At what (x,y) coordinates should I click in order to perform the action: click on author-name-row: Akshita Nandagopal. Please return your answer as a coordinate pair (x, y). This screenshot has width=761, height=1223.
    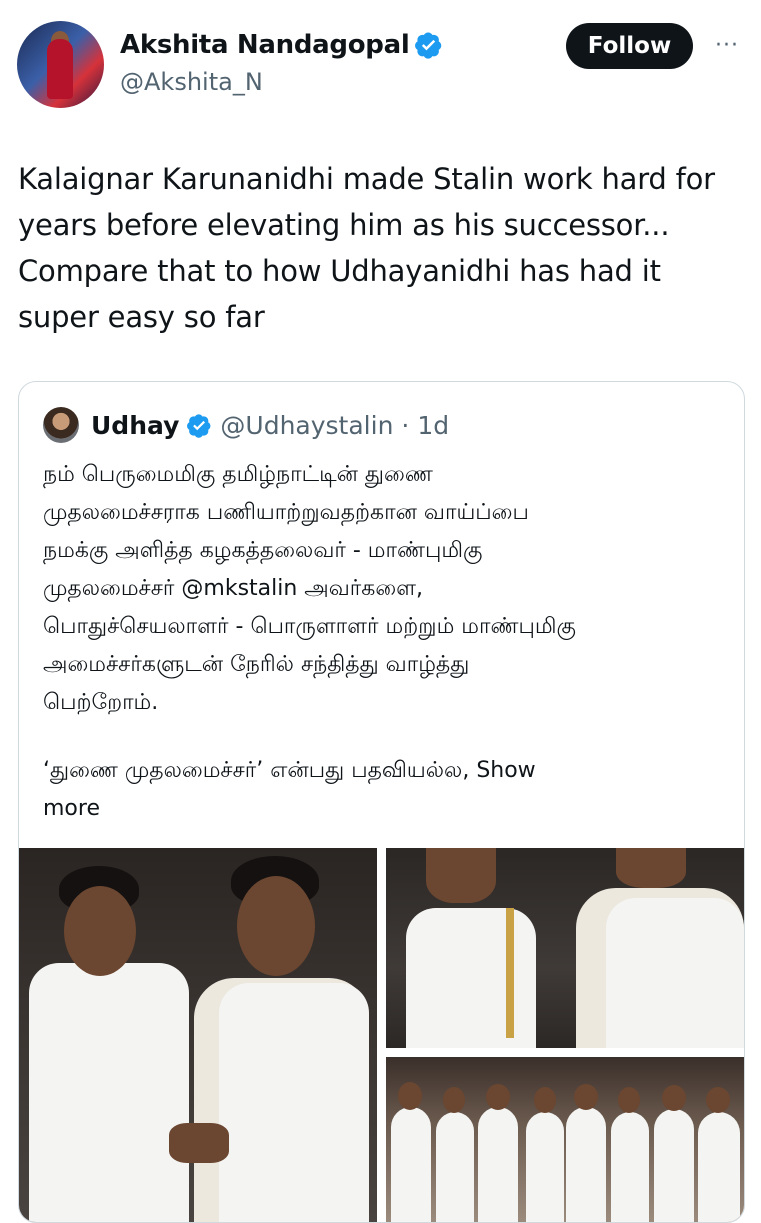
    Looking at the image, I should click on (281, 45).